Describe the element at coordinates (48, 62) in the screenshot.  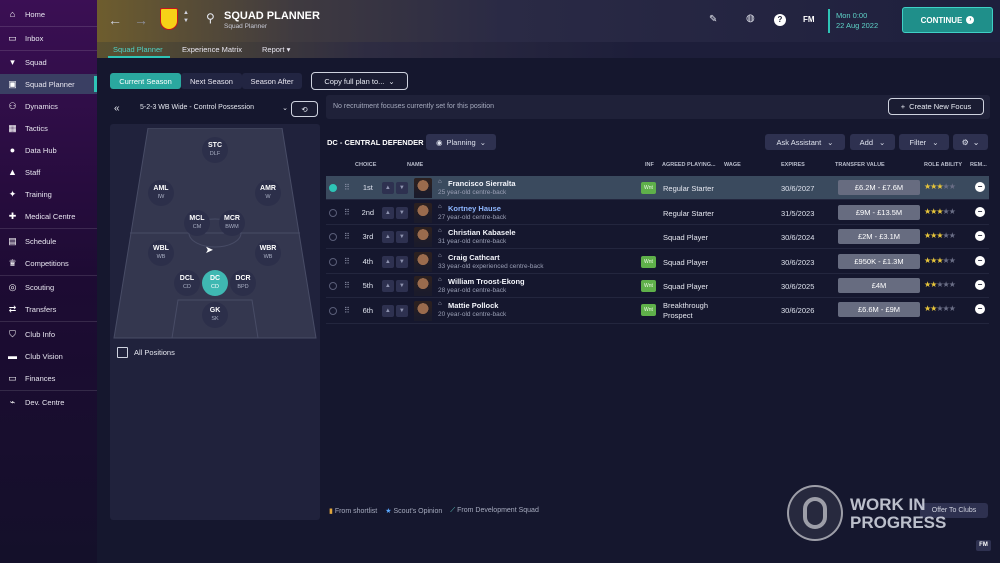
I see `sidebar-item-squad: ▾ Squad` at that location.